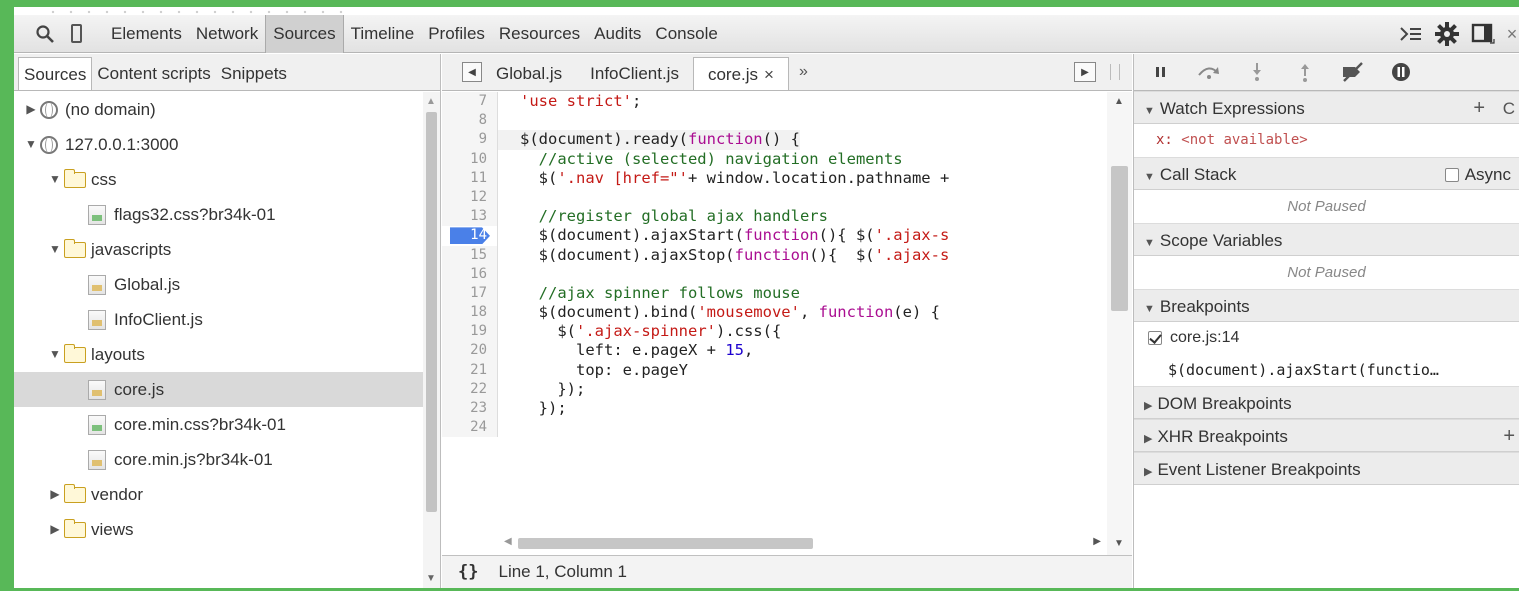 Image resolution: width=1519 pixels, height=591 pixels. What do you see at coordinates (470, 370) in the screenshot?
I see `line-number: 21` at bounding box center [470, 370].